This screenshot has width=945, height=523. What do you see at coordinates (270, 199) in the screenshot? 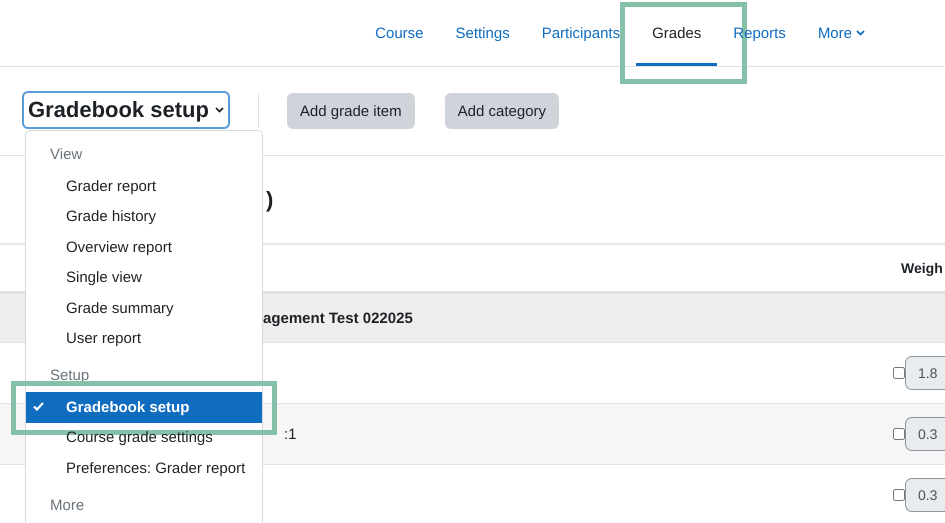
I see `page-heading: )` at bounding box center [270, 199].